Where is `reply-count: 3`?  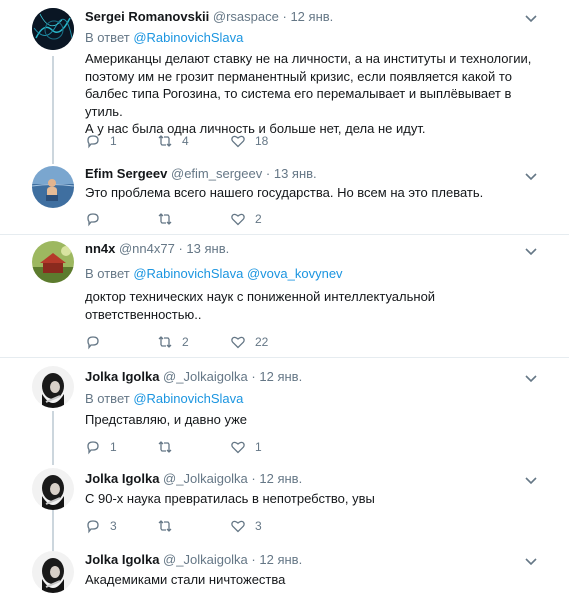
reply-count: 3 is located at coordinates (113, 526).